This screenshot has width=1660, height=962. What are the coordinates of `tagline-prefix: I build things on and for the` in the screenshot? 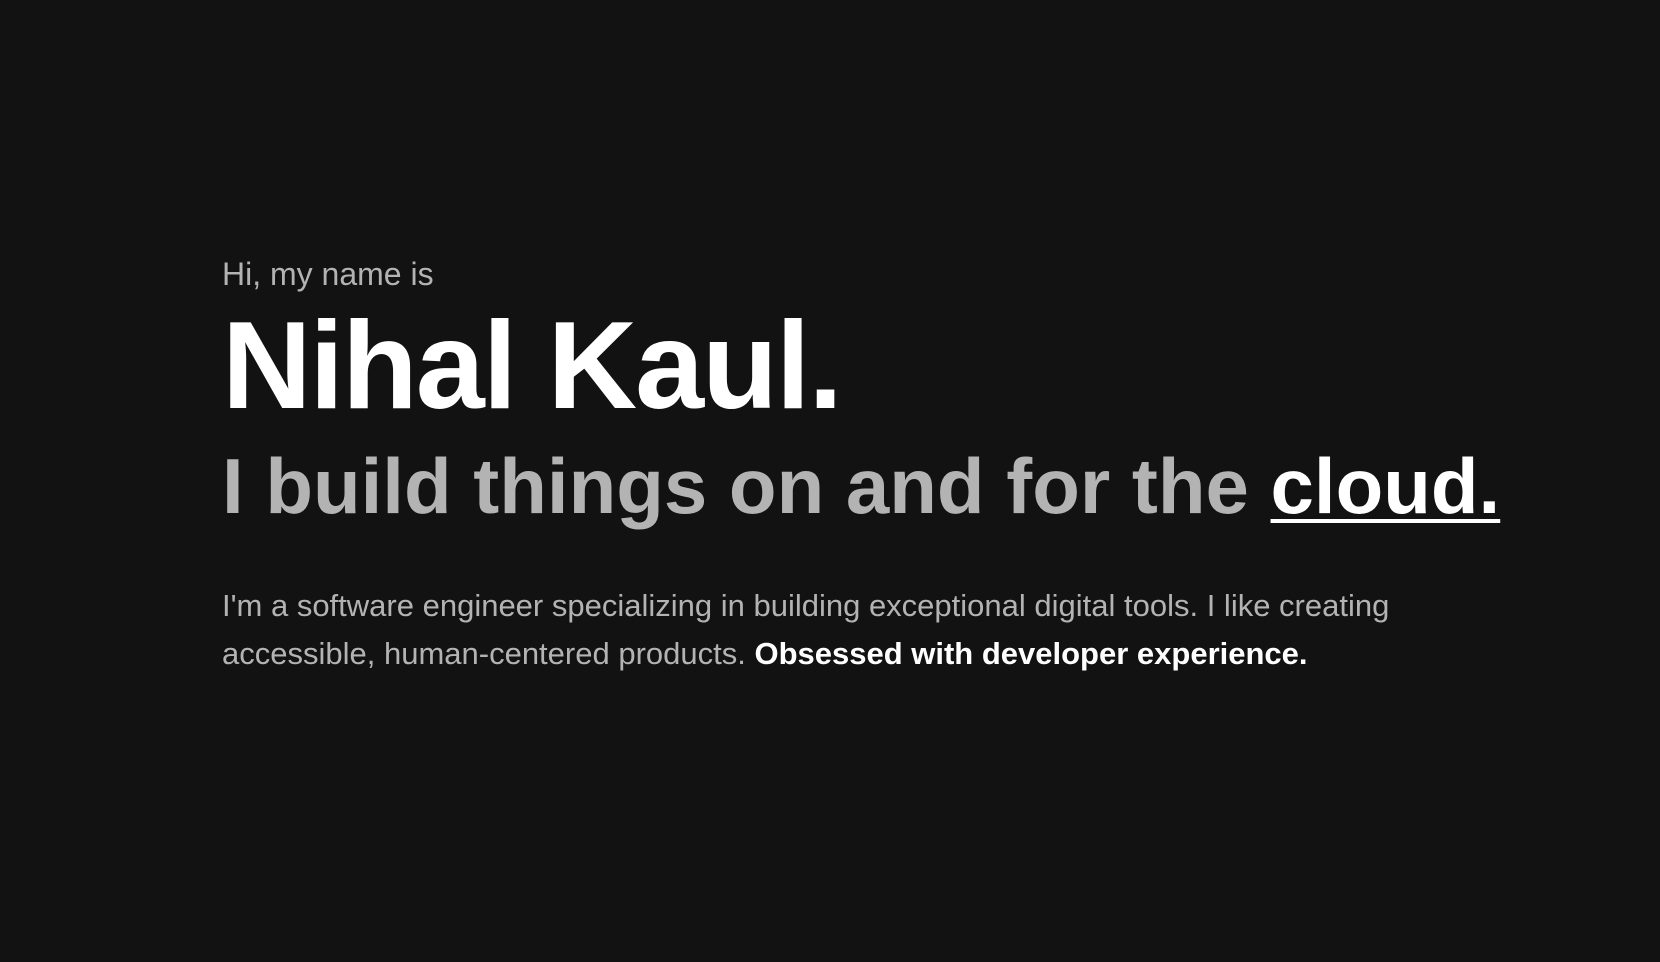 It's located at (746, 486).